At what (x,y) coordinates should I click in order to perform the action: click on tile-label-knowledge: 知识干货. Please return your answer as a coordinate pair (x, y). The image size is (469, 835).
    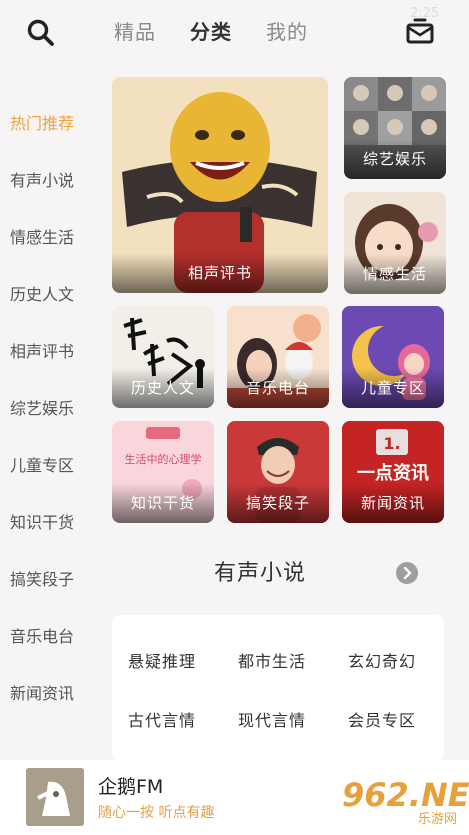
    Looking at the image, I should click on (163, 503).